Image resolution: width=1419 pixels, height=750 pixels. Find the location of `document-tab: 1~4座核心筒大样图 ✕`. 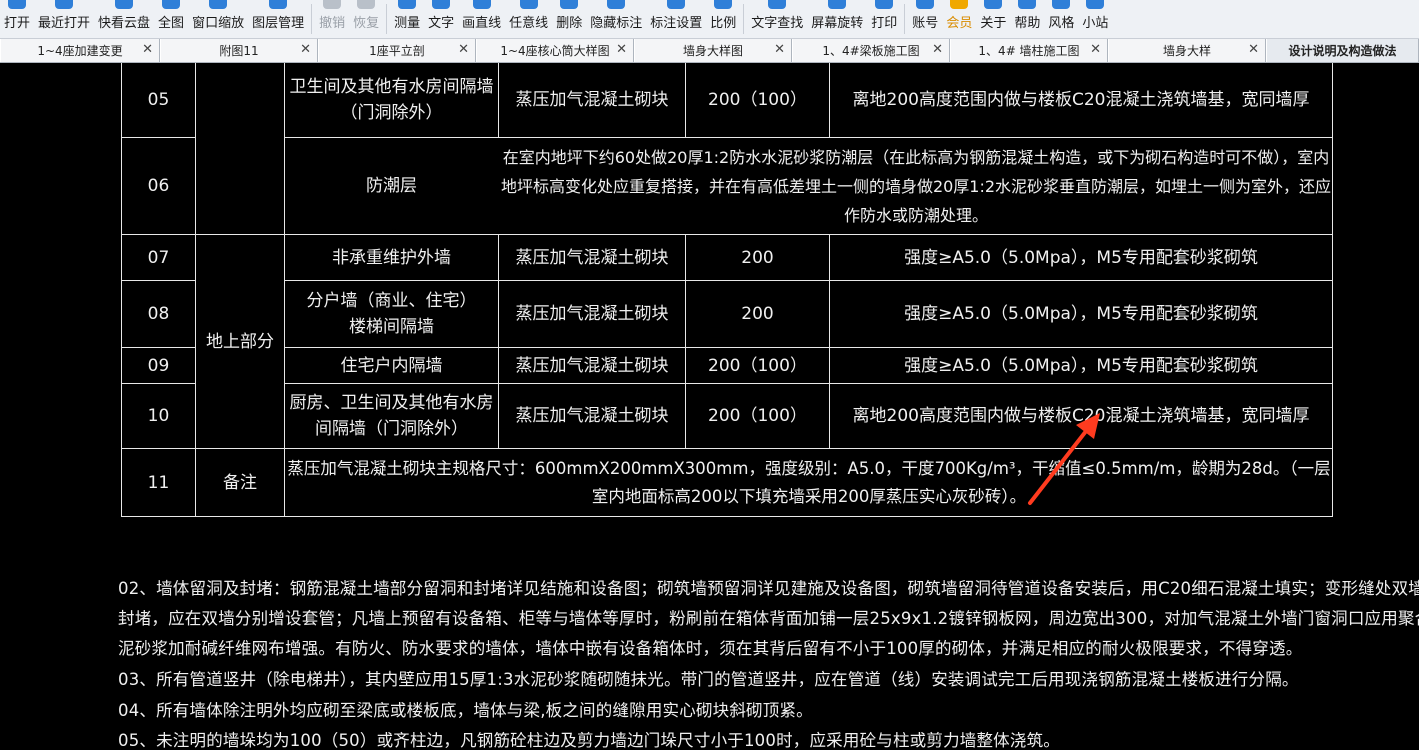

document-tab: 1~4座核心筒大样图 ✕ is located at coordinates (555, 50).